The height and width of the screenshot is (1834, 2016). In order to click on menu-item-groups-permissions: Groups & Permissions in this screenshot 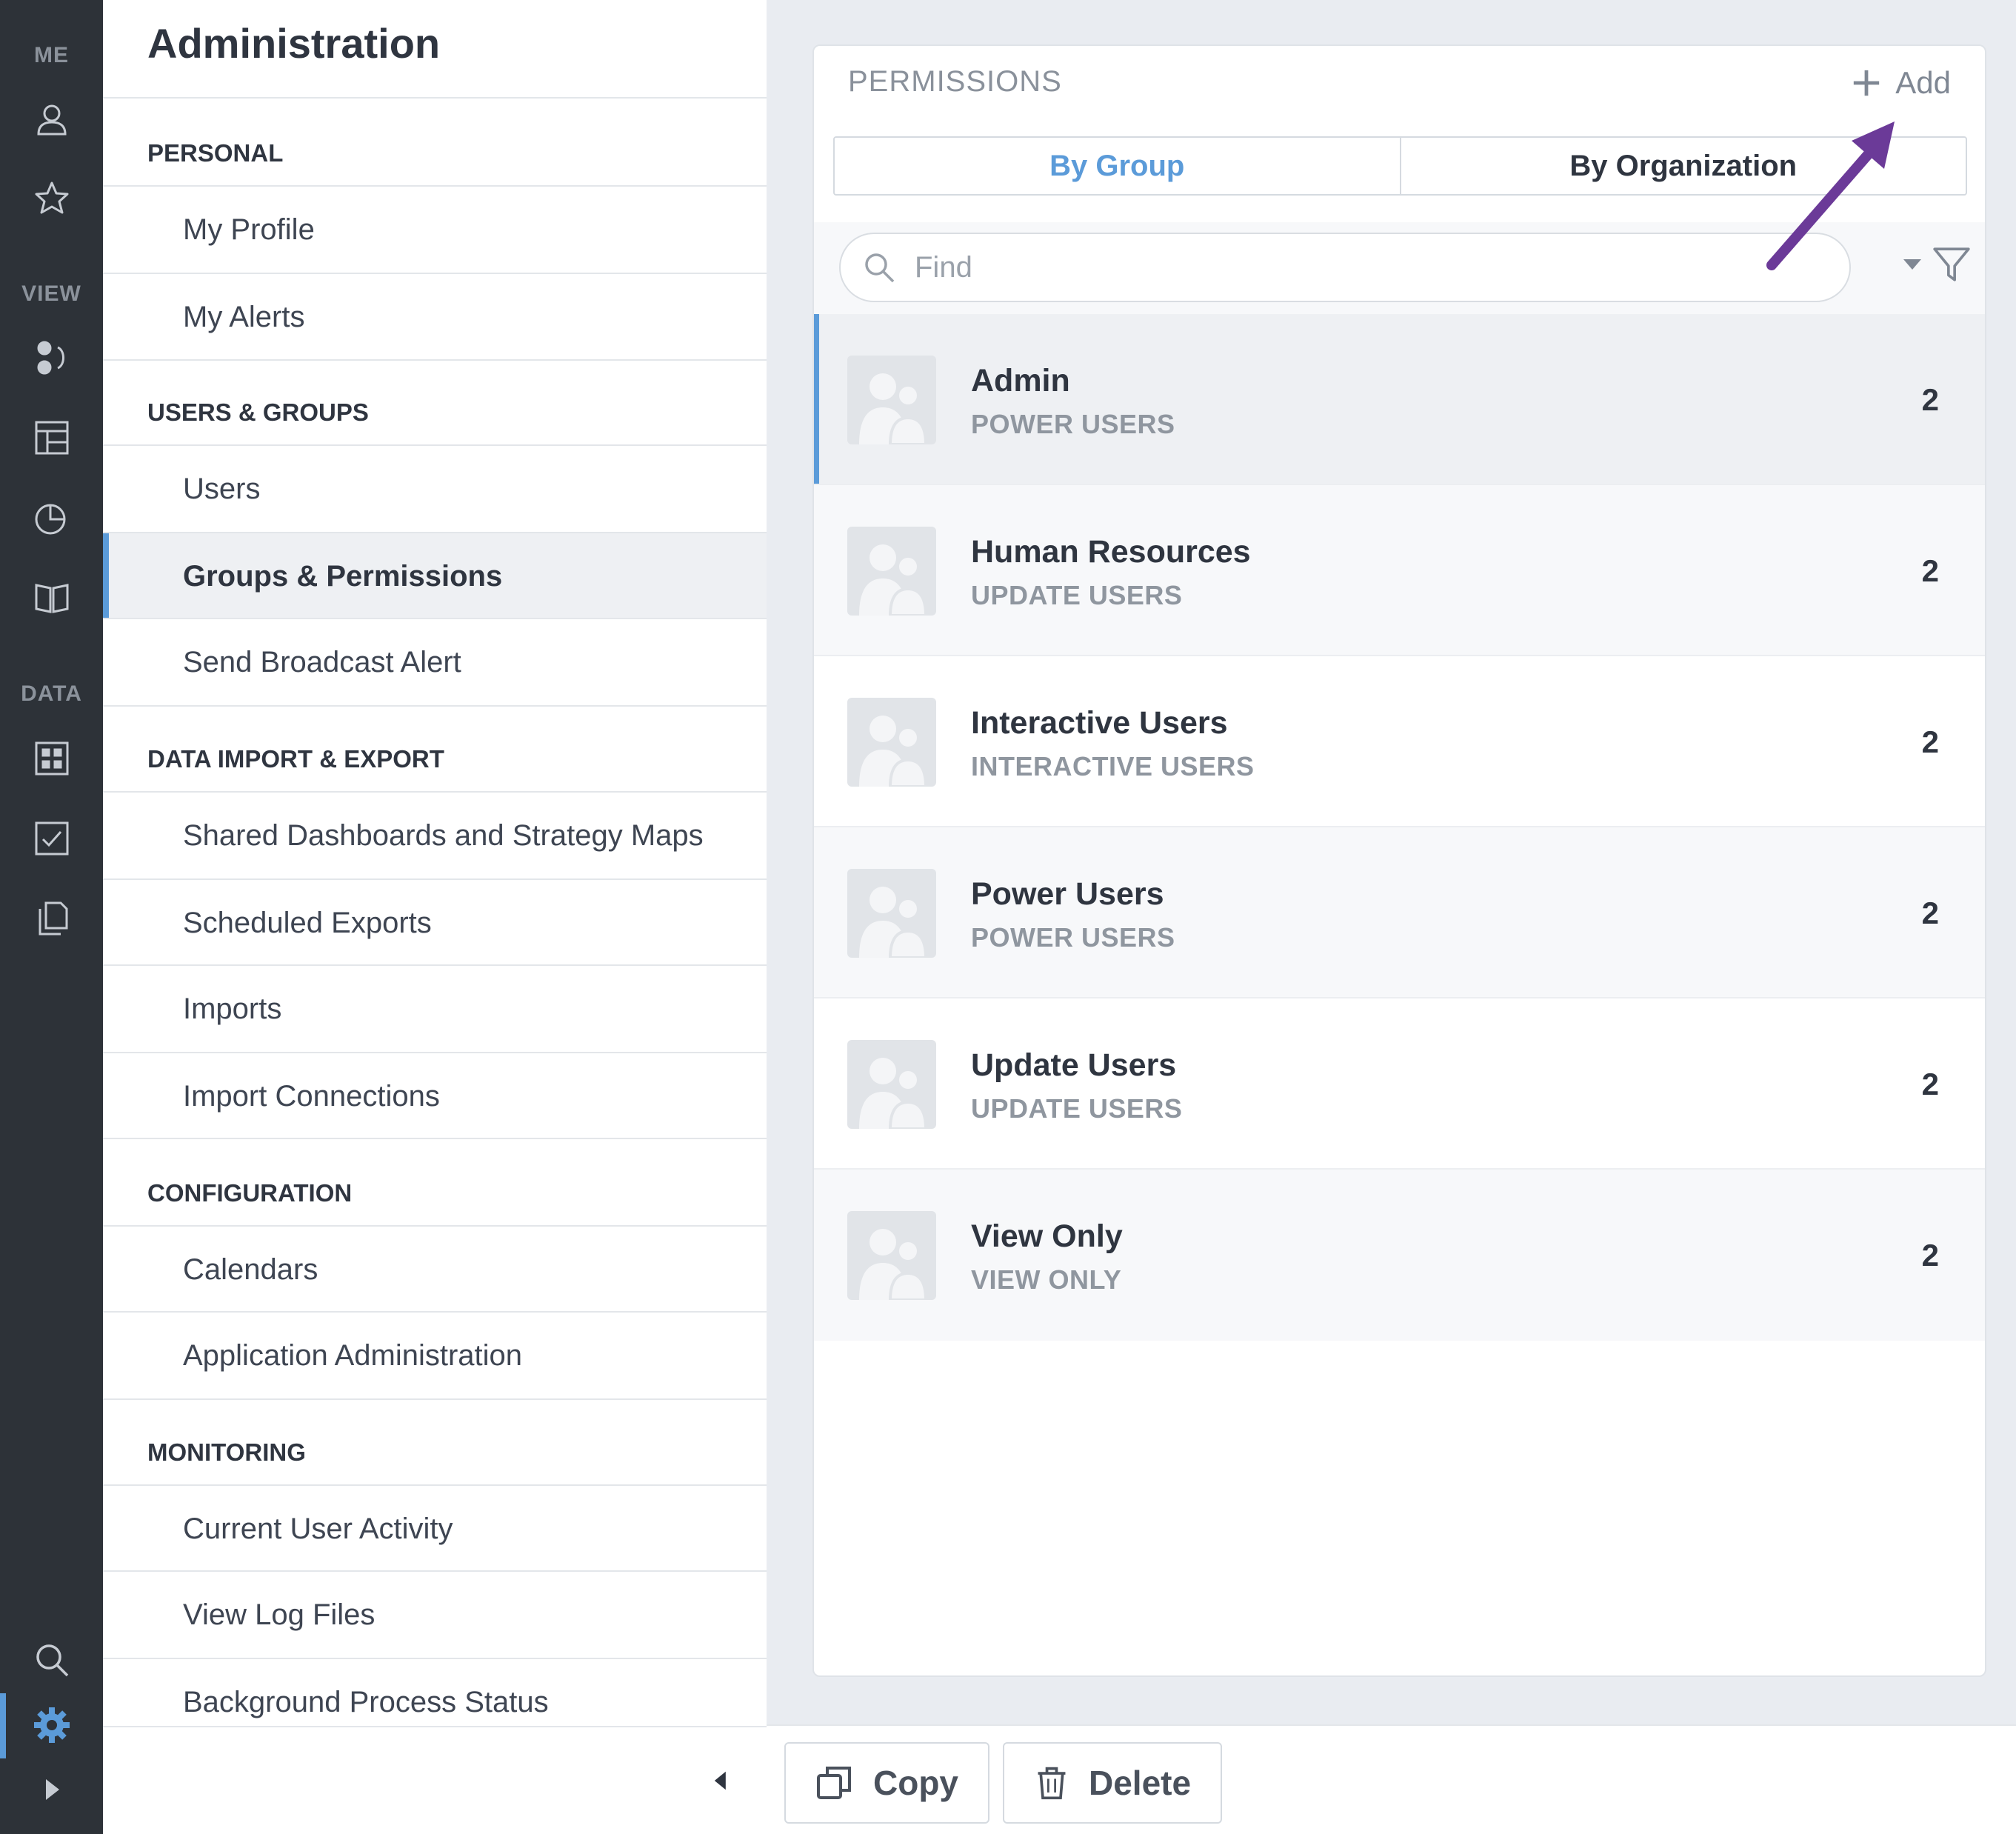, I will do `click(435, 576)`.